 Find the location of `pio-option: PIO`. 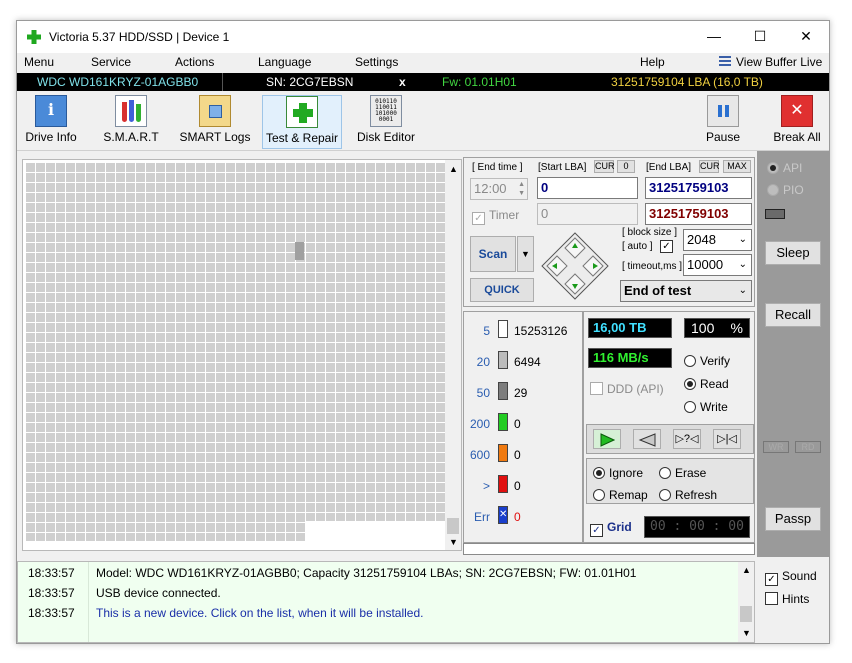

pio-option: PIO is located at coordinates (785, 190).